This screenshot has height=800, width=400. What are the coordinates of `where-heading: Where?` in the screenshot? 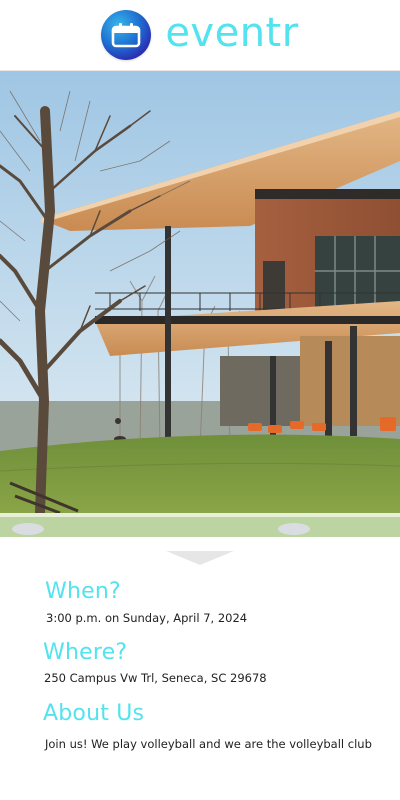 It's located at (85, 652).